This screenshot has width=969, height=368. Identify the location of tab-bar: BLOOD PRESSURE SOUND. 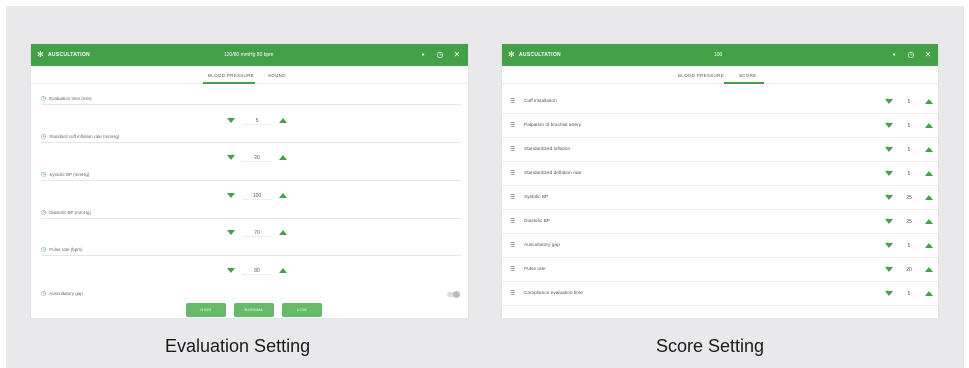
(249, 75).